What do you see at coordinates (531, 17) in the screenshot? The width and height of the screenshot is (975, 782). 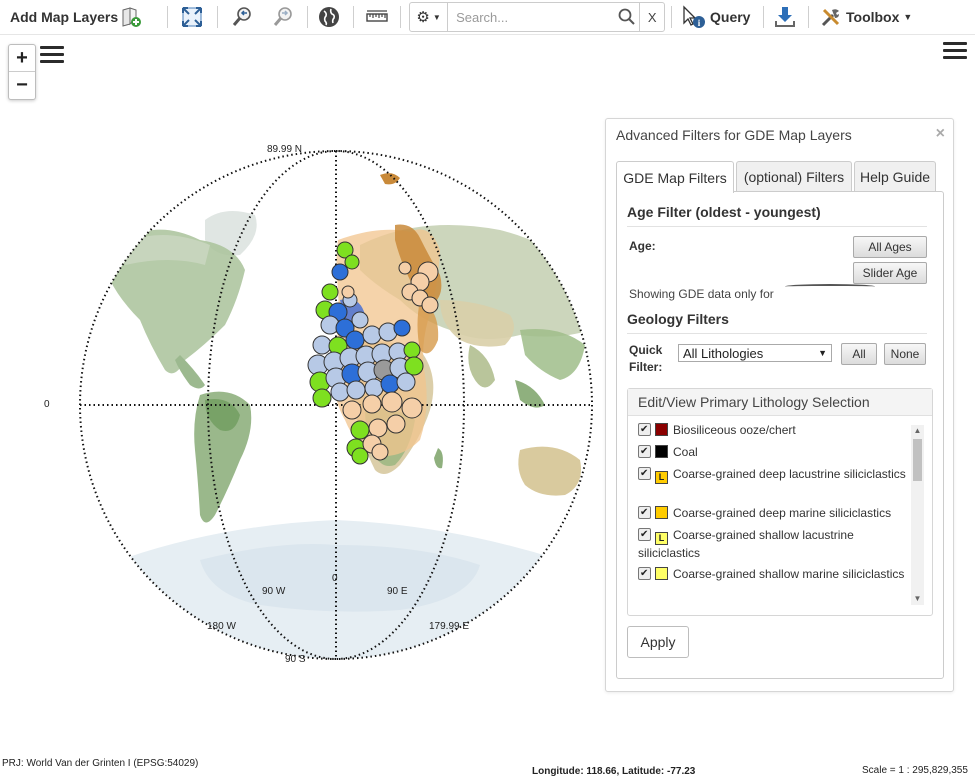 I see `search-input` at bounding box center [531, 17].